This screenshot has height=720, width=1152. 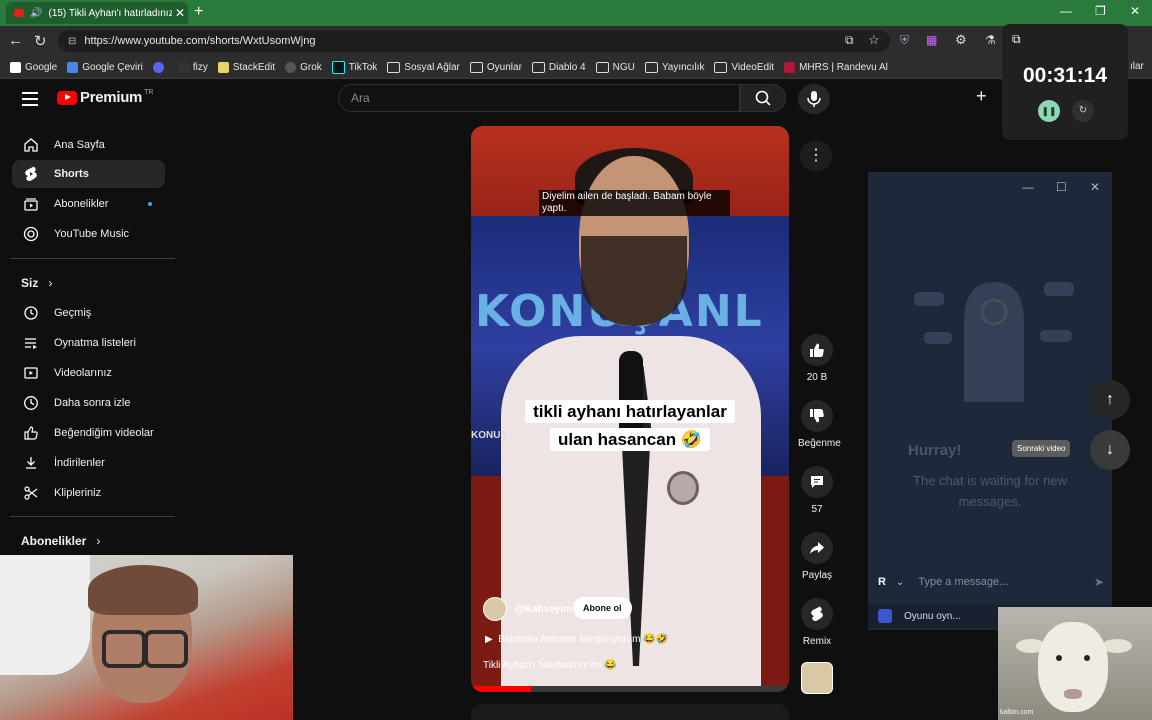 What do you see at coordinates (1137, 66) in the screenshot?
I see `bookmarks-overflow: ılar` at bounding box center [1137, 66].